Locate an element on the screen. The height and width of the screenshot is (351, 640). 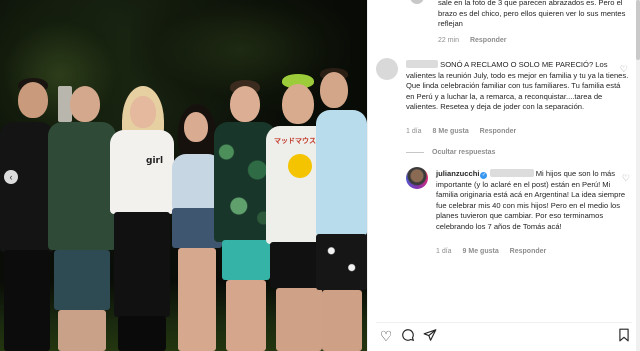
comment-meta: 1 día 8 Me gusta Responder is located at coordinates (465, 132).